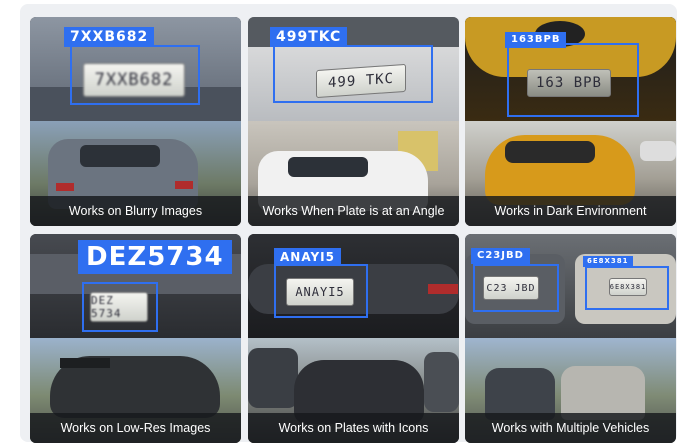 This screenshot has width=677, height=443. I want to click on plate-label: 499TKC, so click(309, 37).